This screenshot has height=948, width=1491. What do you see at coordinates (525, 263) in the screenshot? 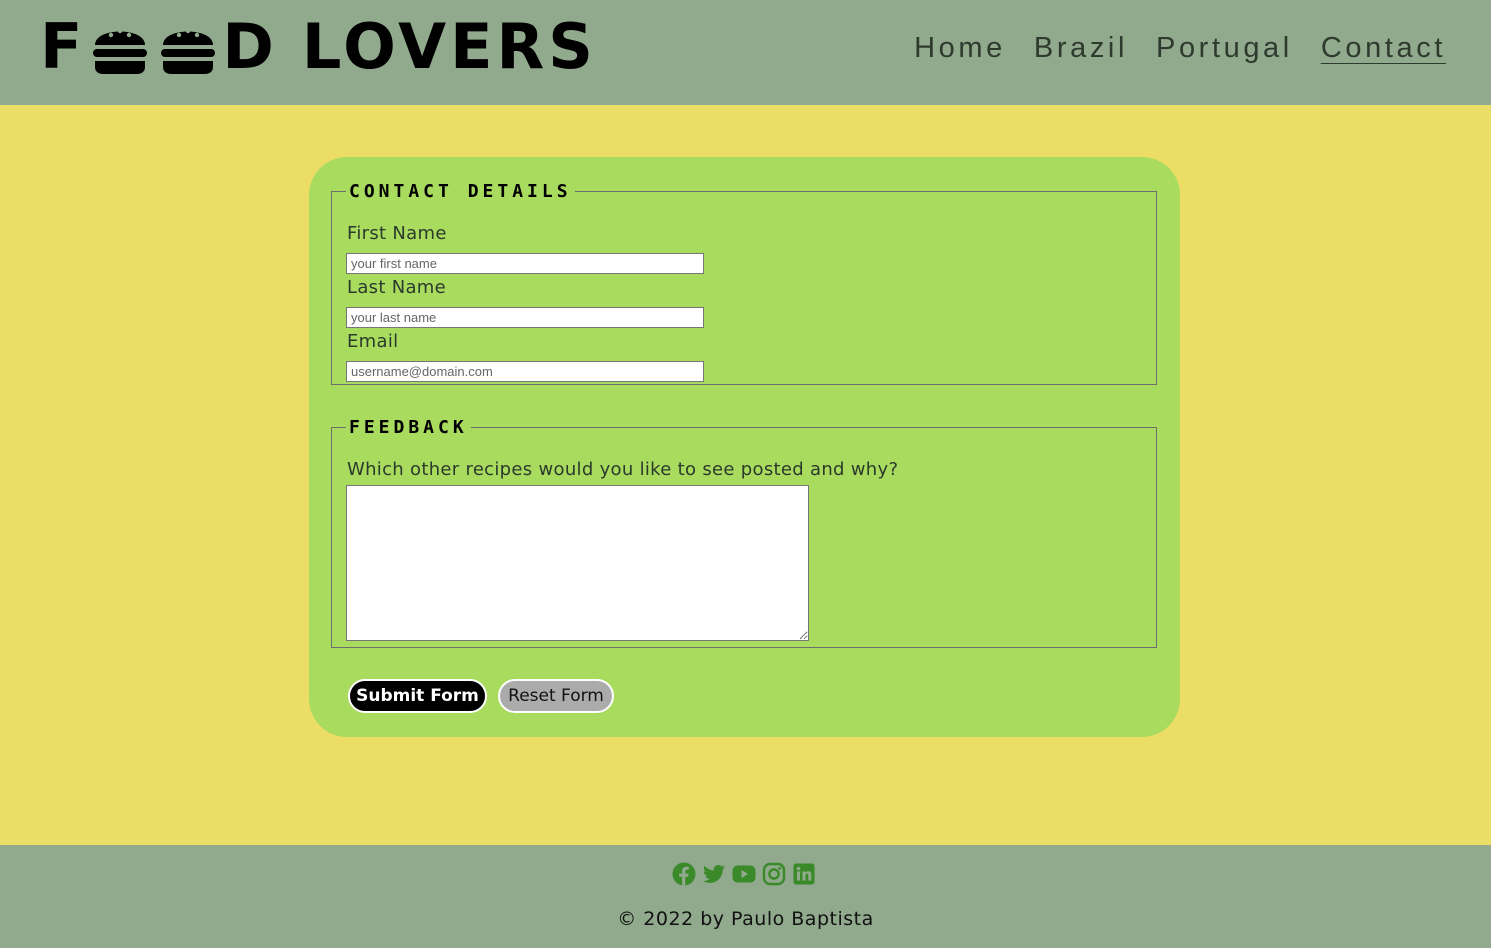
I see `first-name-input` at bounding box center [525, 263].